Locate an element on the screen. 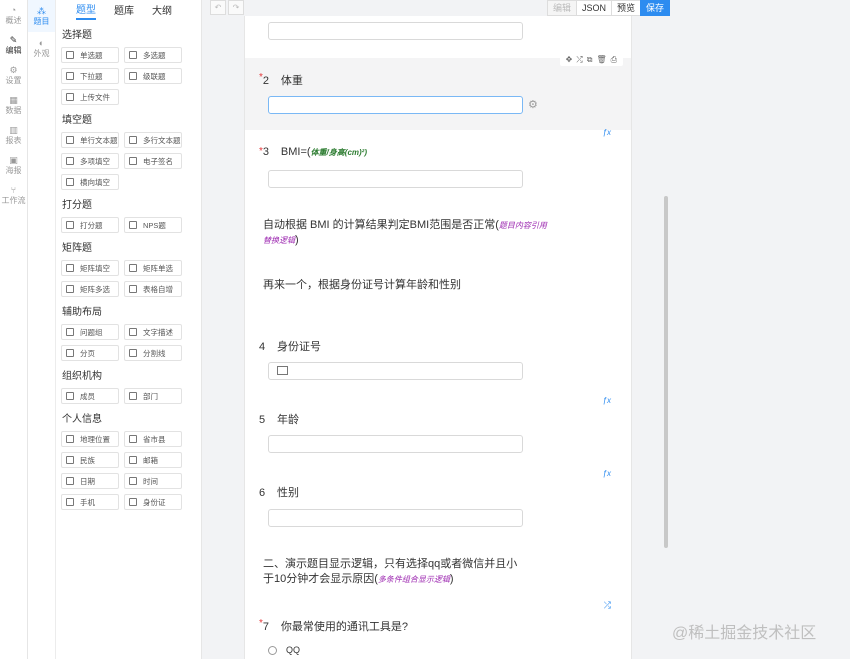 Image resolution: width=850 pixels, height=659 pixels. widget-item: 多选题 is located at coordinates (153, 55).